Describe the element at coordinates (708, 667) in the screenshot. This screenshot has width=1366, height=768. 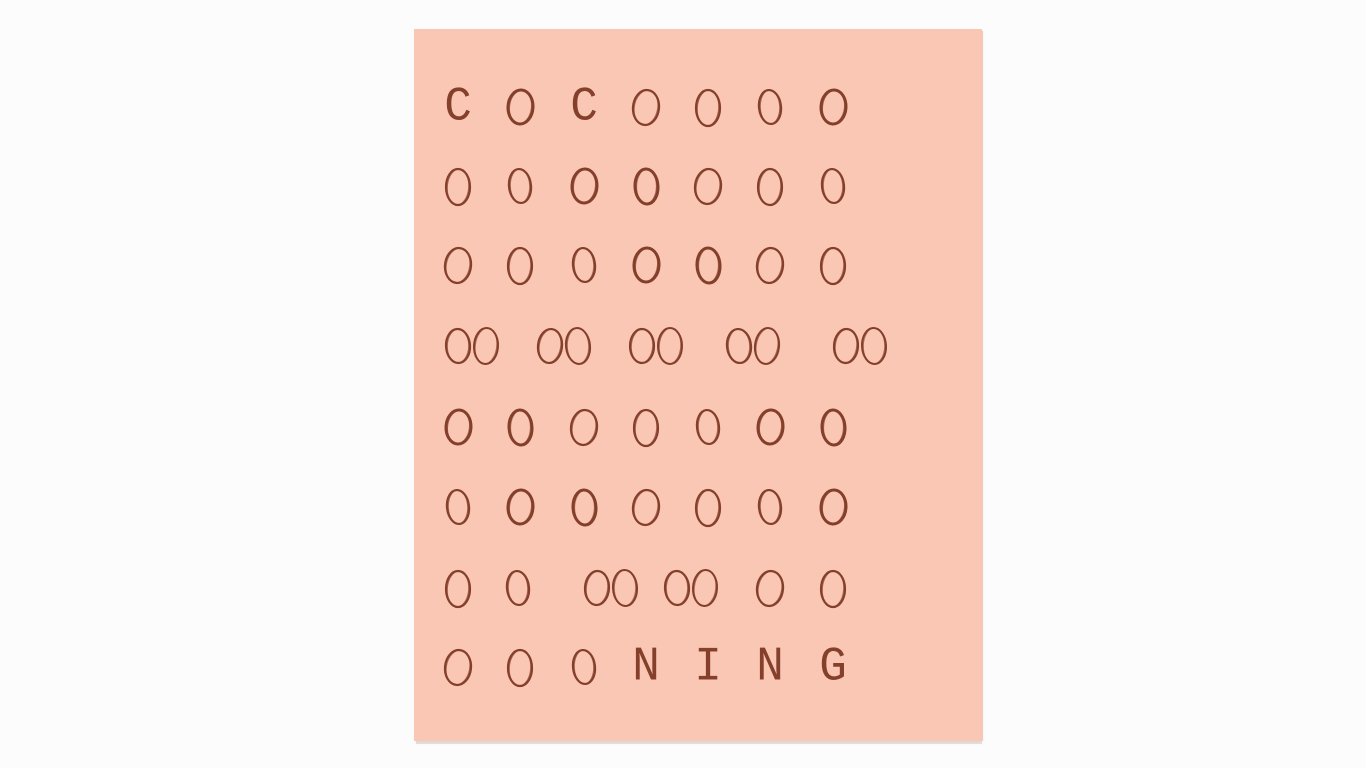
I see `typed-letter-i: I` at that location.